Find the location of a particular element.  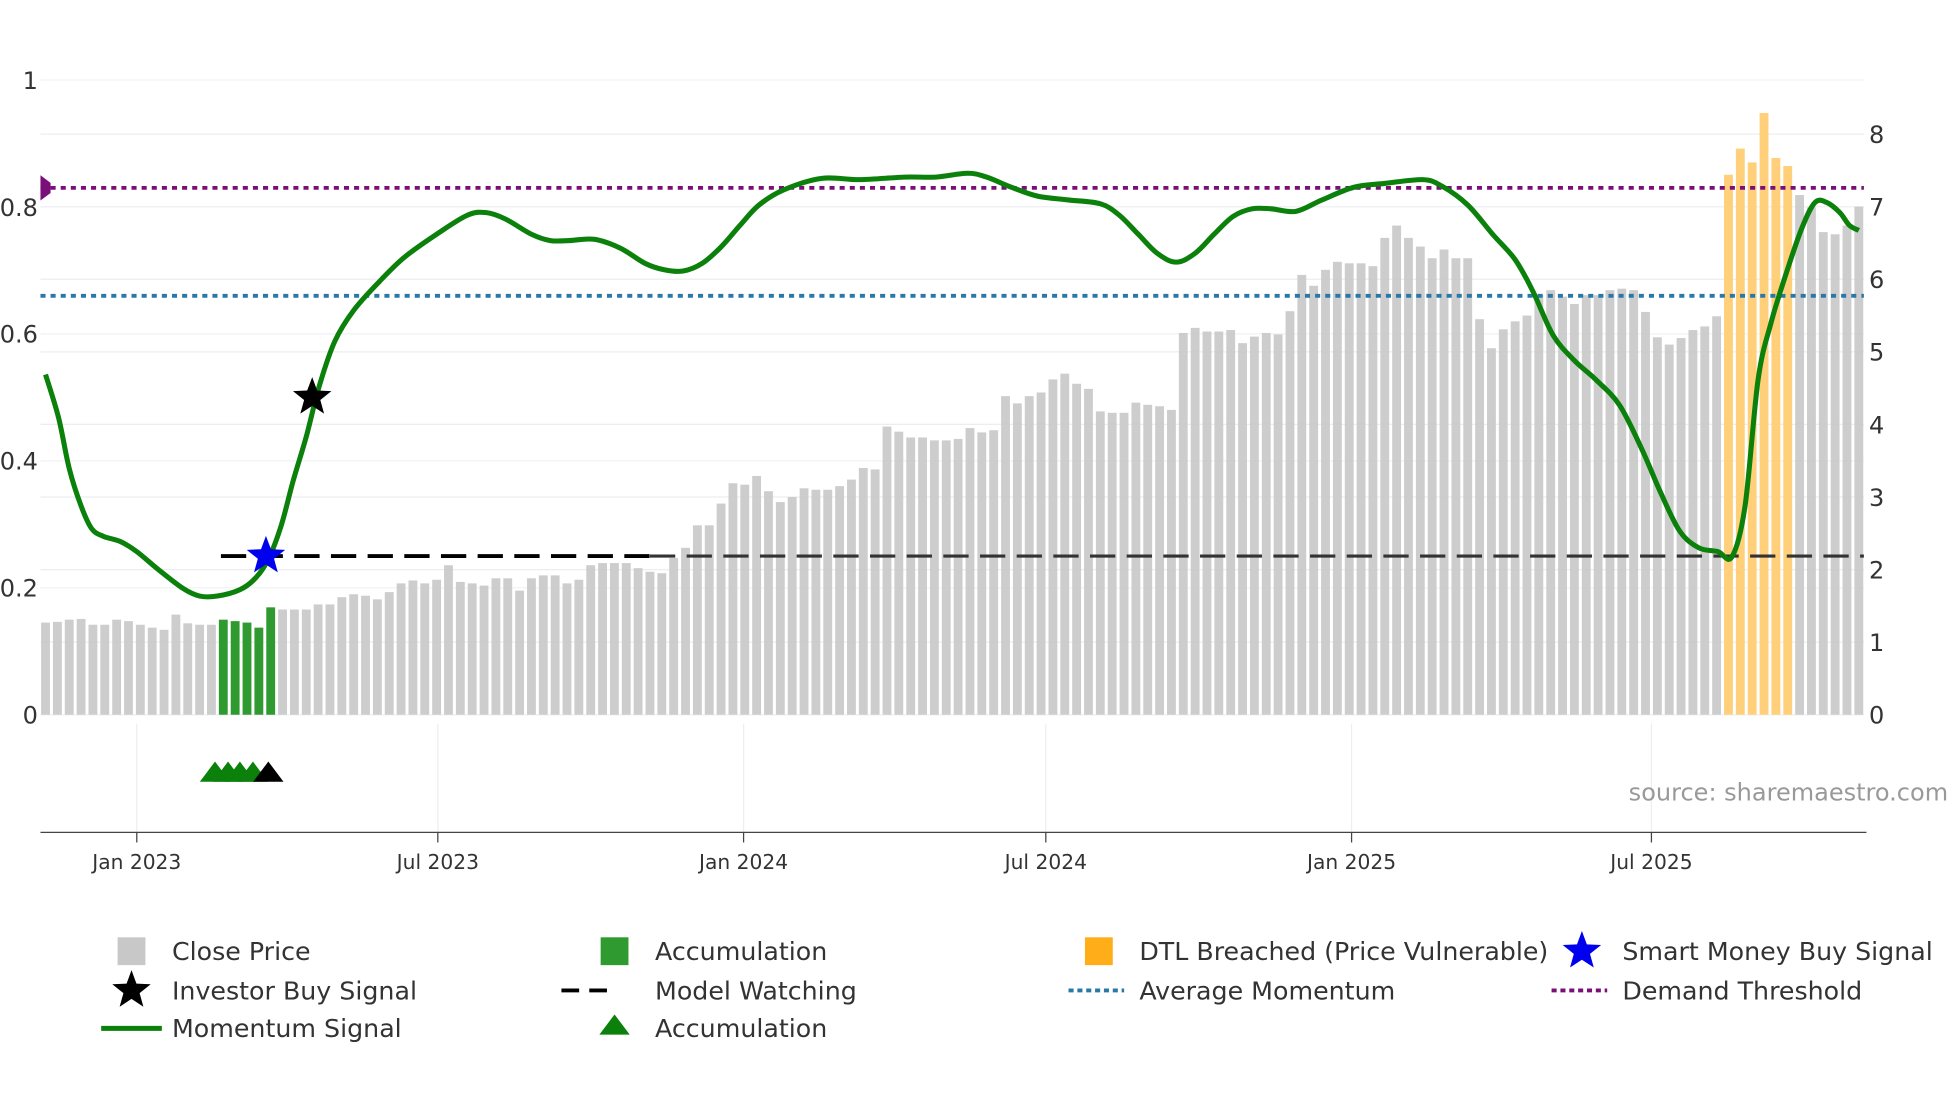

x-axis-tick-label: Jul 2023 is located at coordinates (437, 862).